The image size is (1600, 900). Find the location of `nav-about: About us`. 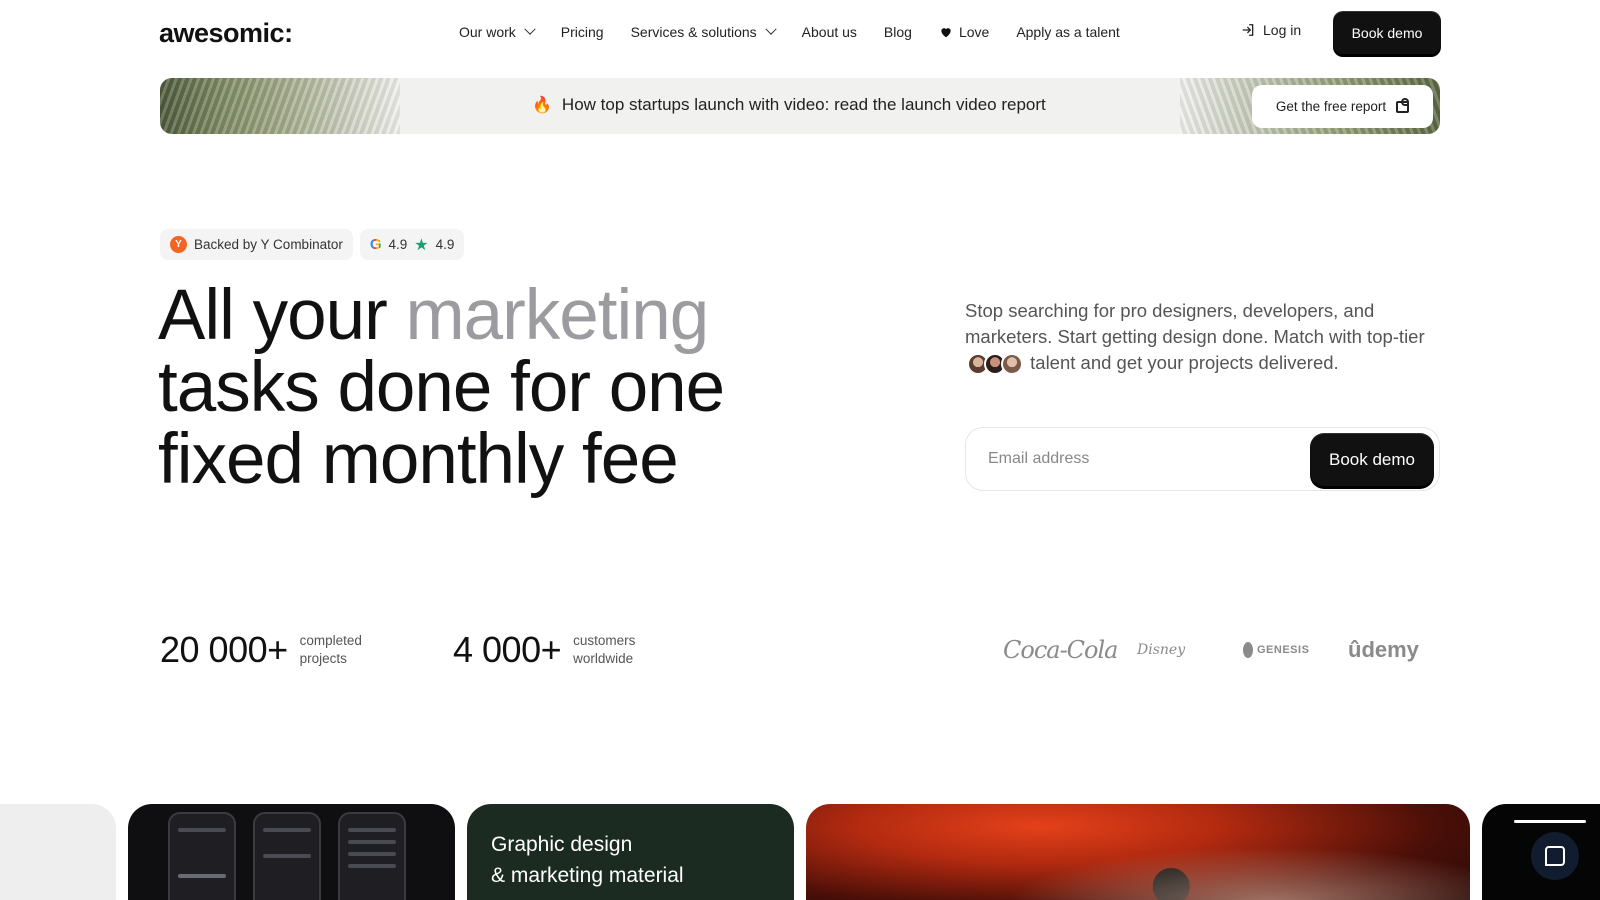

nav-about: About us is located at coordinates (829, 32).